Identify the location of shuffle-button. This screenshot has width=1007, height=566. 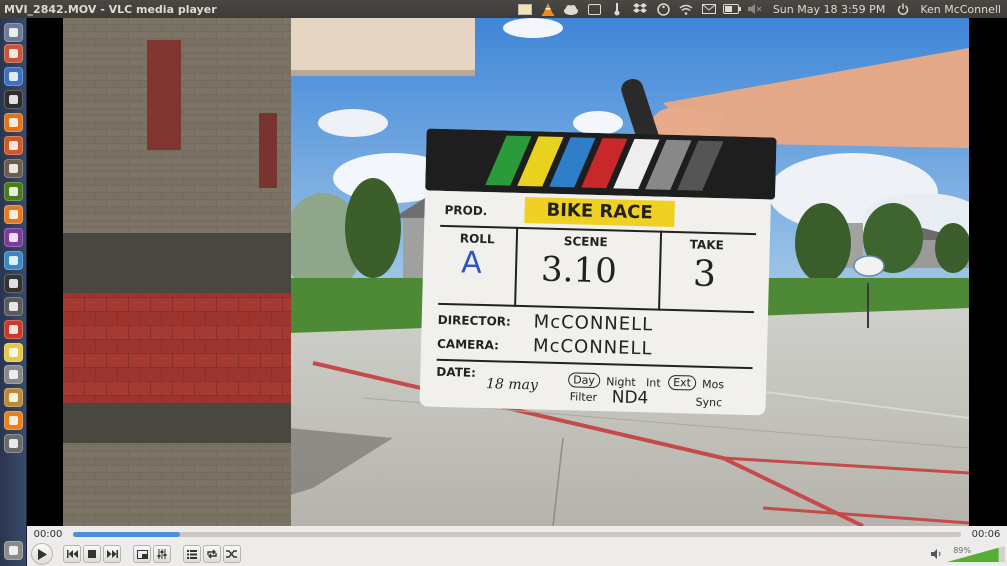
(232, 554).